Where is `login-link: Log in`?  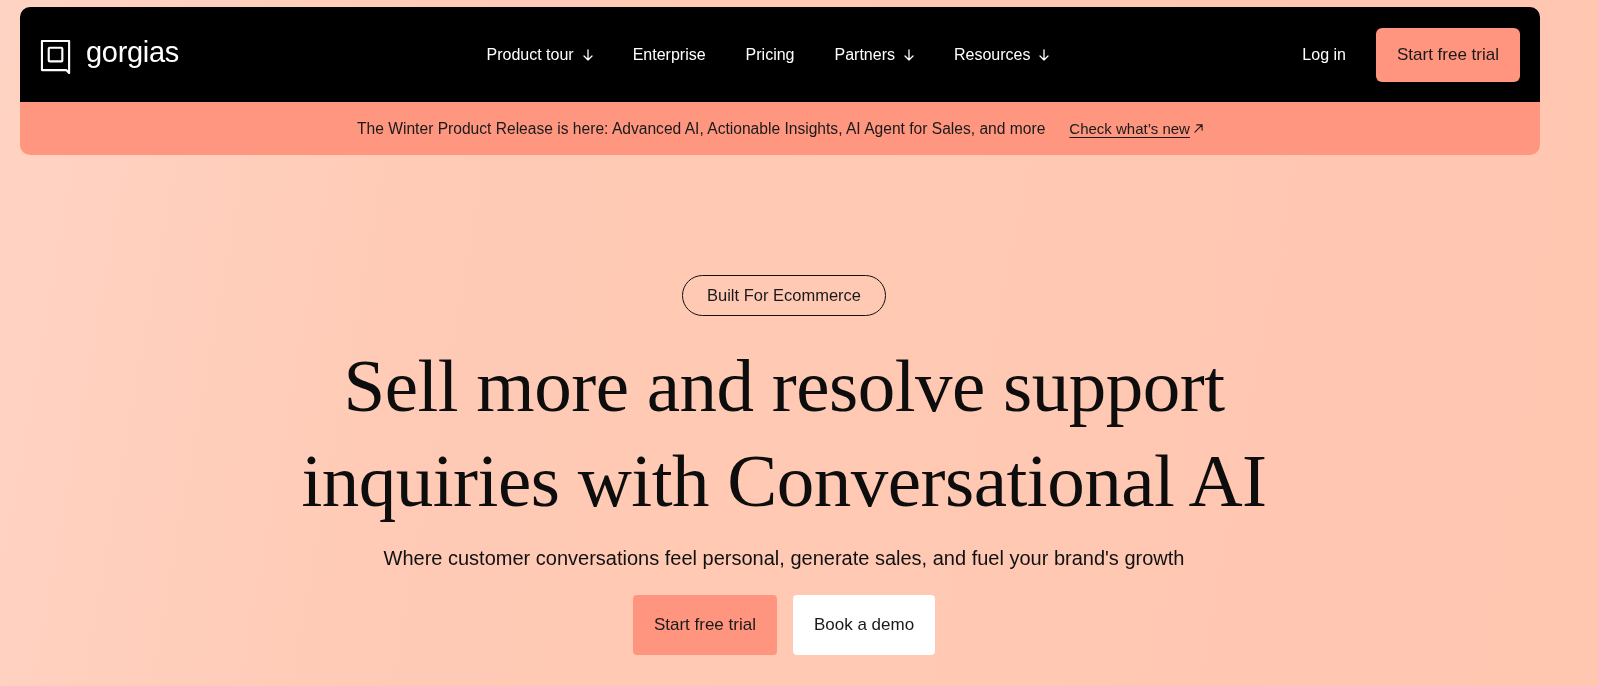
login-link: Log in is located at coordinates (1324, 54).